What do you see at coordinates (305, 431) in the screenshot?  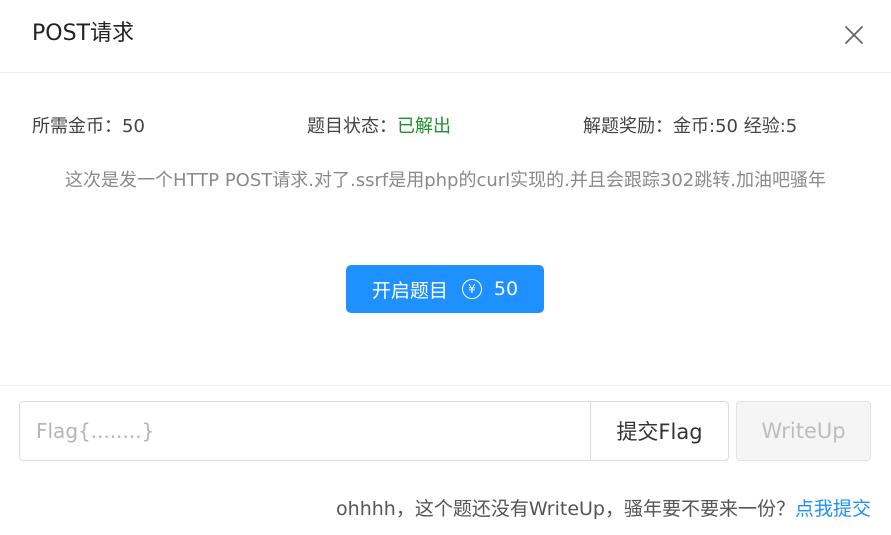 I see `flag-input` at bounding box center [305, 431].